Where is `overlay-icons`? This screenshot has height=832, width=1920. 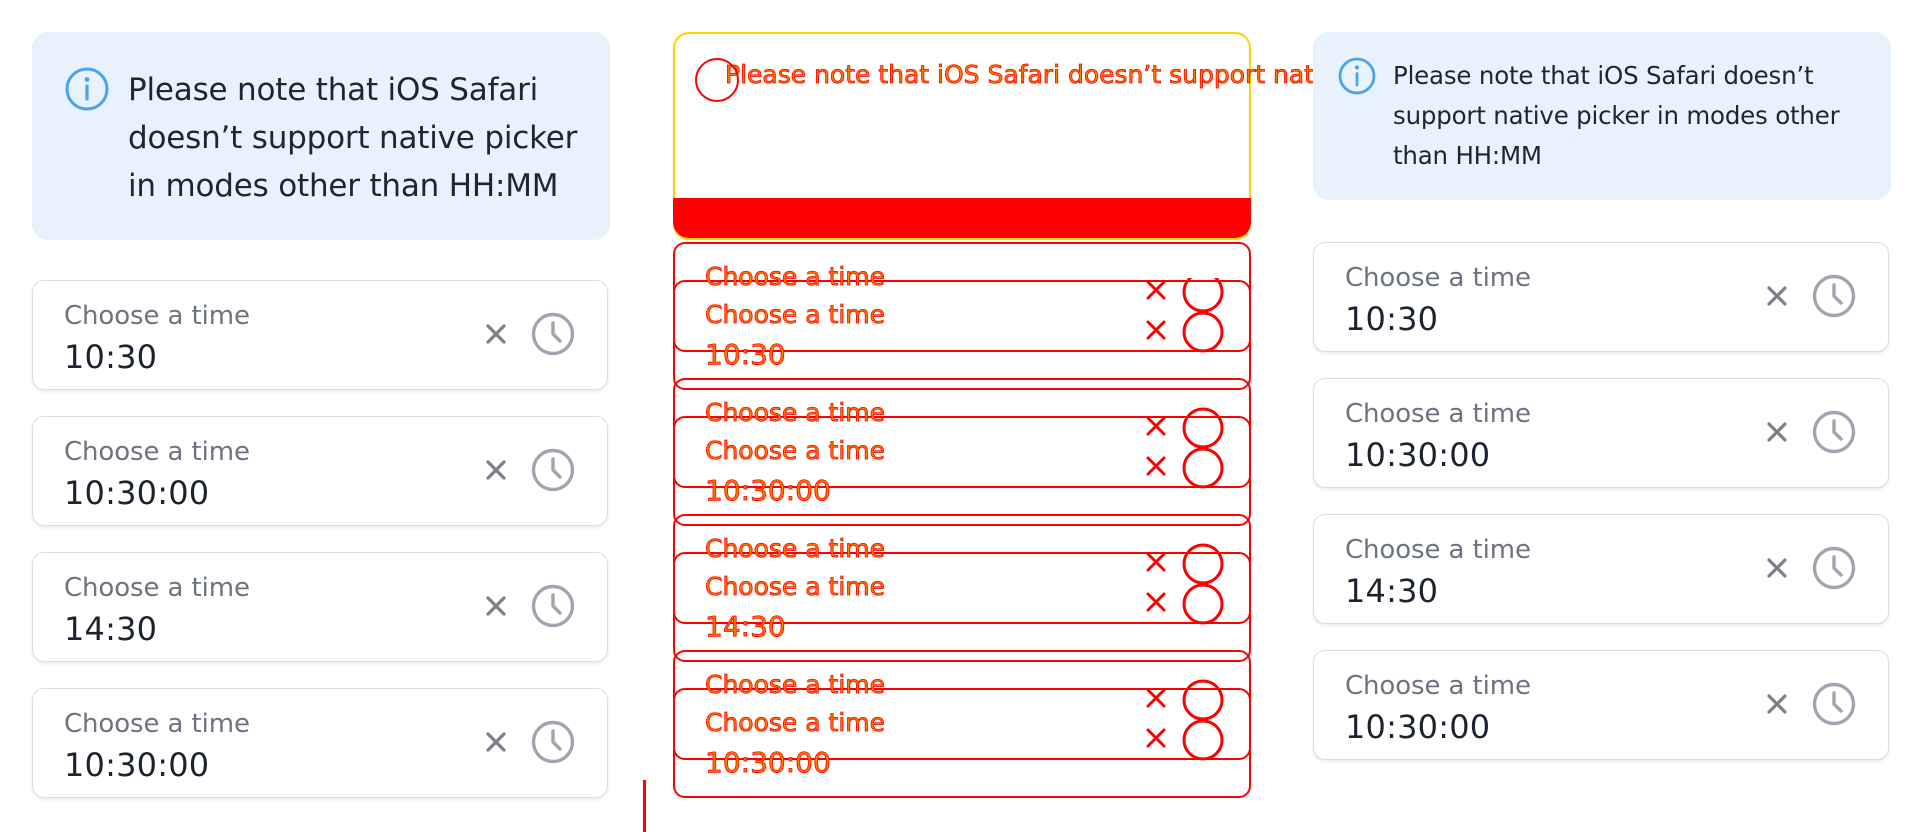
overlay-icons is located at coordinates (1185, 519).